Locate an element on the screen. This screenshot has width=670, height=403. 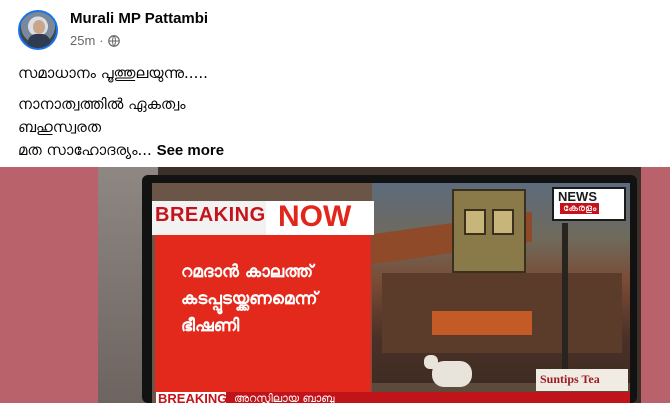
breaking-banner: BREAKING NOW is located at coordinates (263, 217).